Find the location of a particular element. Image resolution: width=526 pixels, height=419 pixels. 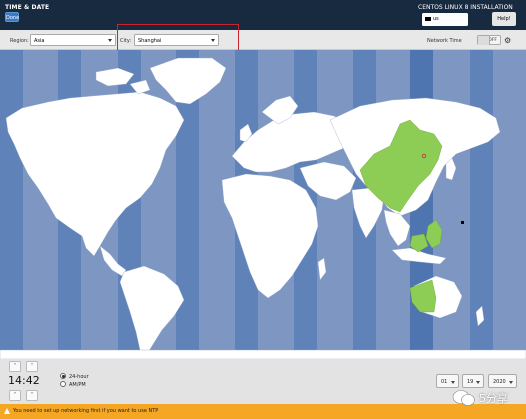

format-ampm-label: AM/PM is located at coordinates (77, 385).